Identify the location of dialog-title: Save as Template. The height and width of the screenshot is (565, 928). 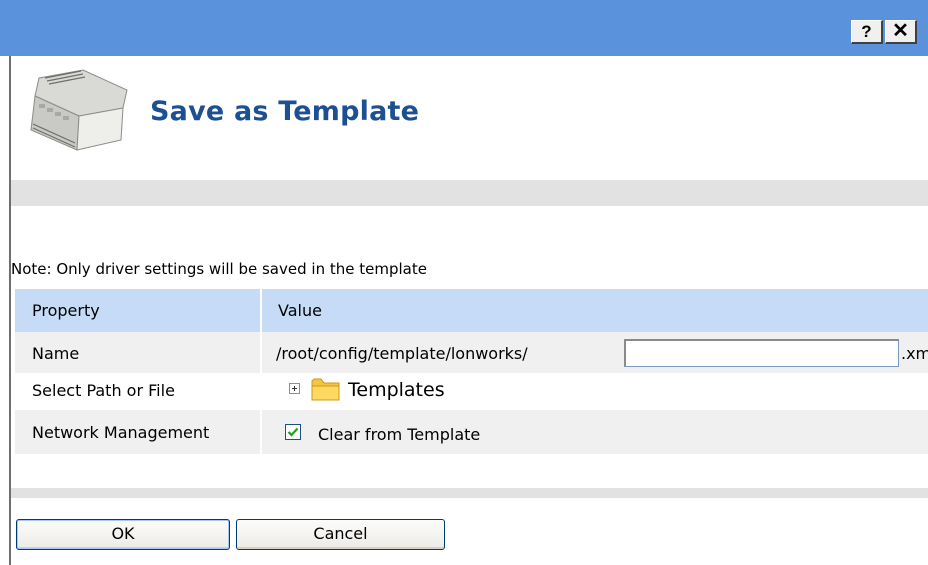
(285, 111).